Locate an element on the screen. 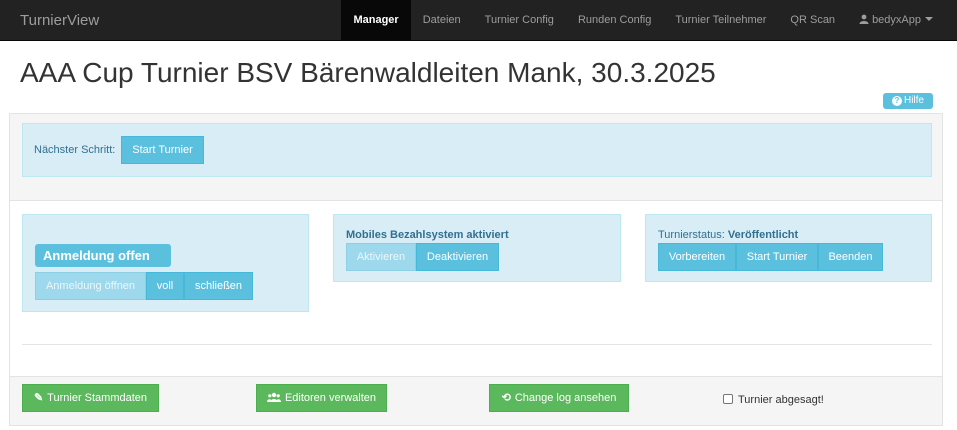 This screenshot has width=957, height=430. cancelled-checkbox is located at coordinates (728, 399).